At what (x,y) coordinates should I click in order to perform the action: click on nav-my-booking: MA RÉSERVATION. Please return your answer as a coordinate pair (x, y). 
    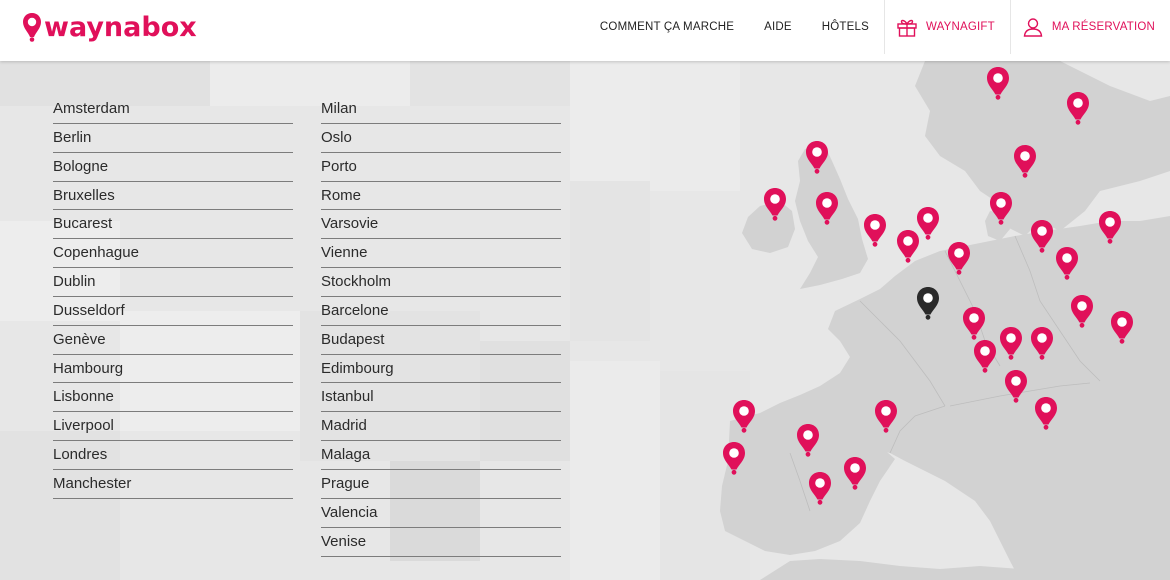
    Looking at the image, I should click on (1089, 27).